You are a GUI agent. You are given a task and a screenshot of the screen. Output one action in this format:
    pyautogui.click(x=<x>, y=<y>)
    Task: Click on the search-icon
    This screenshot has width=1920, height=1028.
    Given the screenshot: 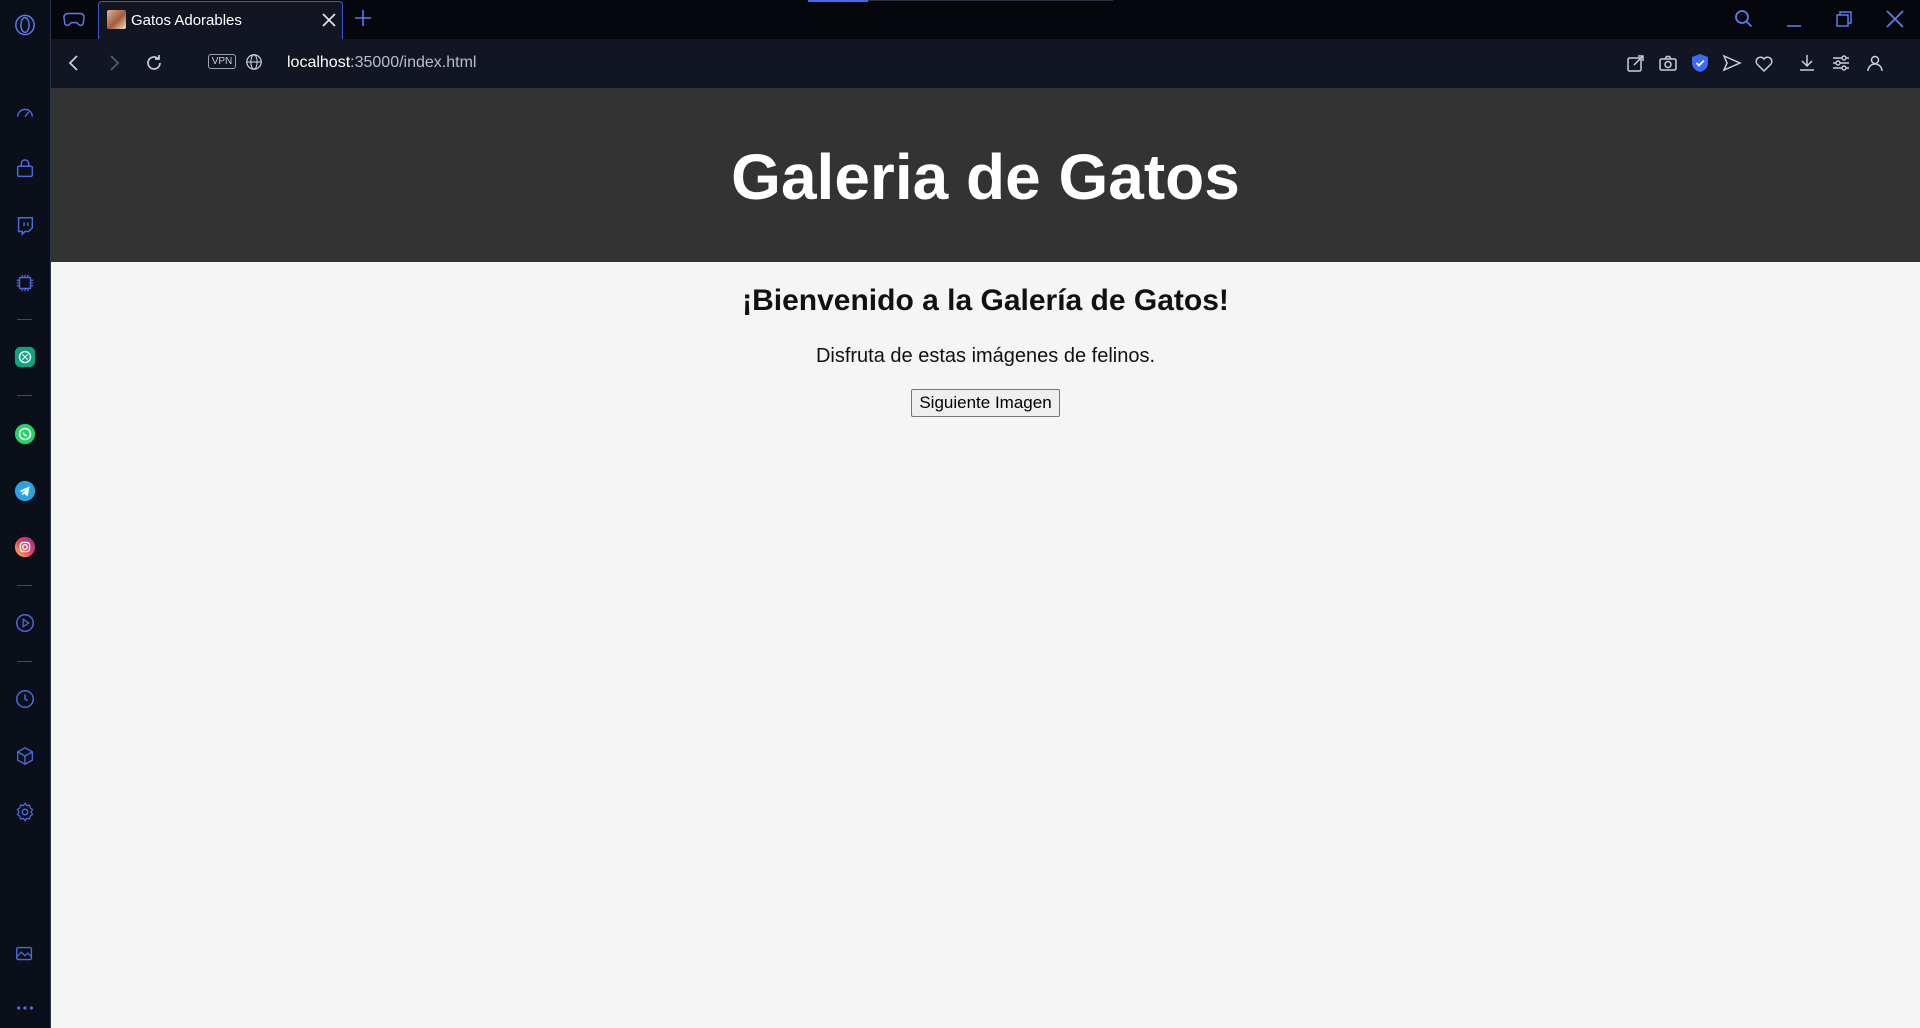 What is the action you would take?
    pyautogui.click(x=1744, y=19)
    